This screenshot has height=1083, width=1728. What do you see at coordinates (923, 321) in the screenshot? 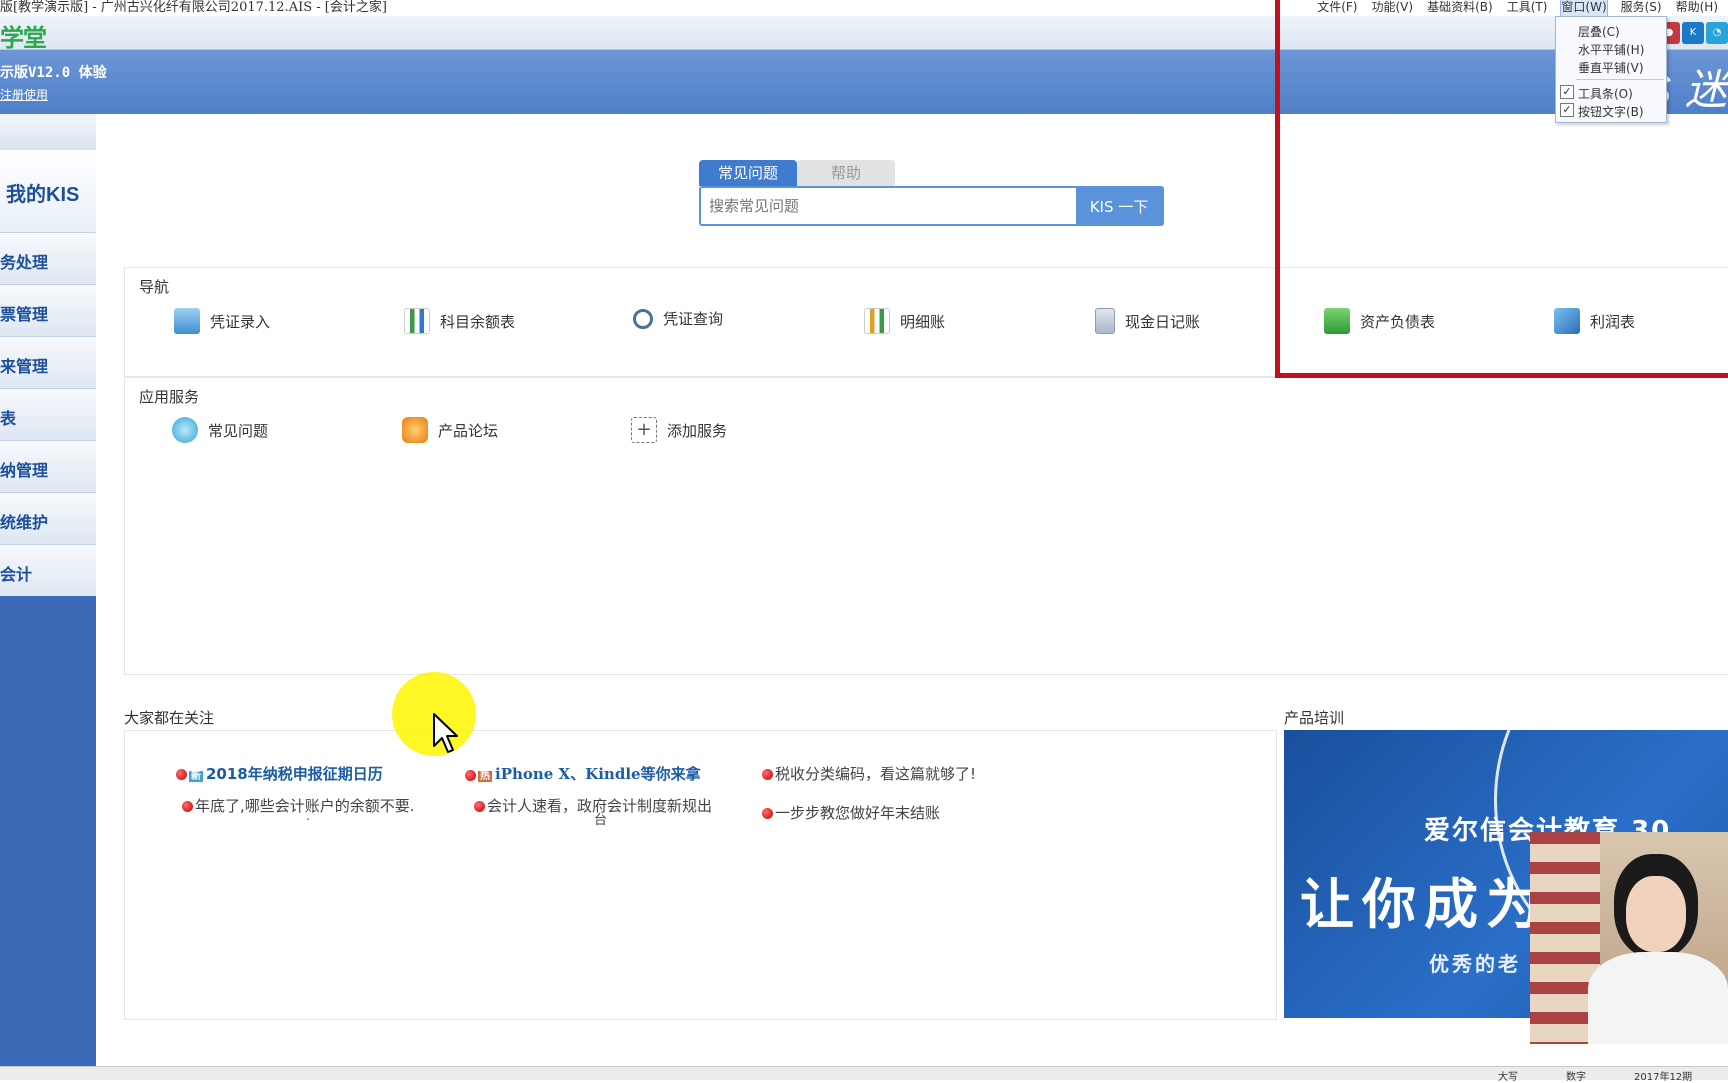
I see `nav-label: 明细账` at bounding box center [923, 321].